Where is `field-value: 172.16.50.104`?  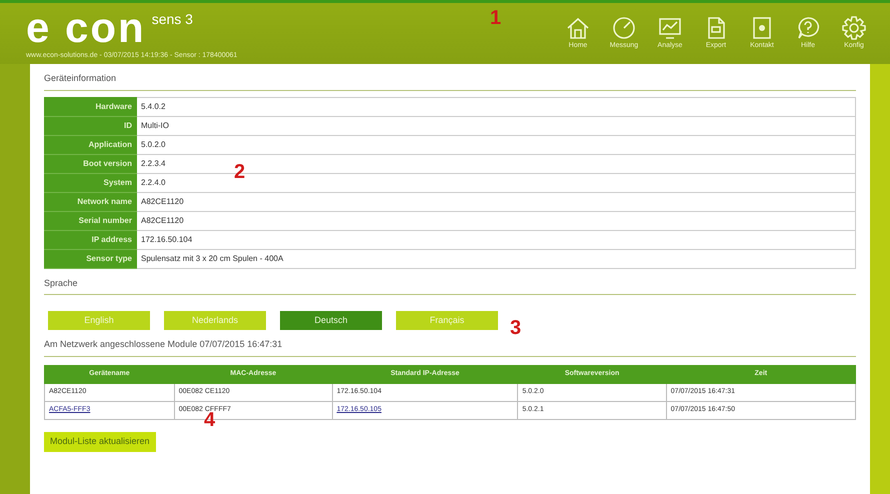
field-value: 172.16.50.104 is located at coordinates (496, 239).